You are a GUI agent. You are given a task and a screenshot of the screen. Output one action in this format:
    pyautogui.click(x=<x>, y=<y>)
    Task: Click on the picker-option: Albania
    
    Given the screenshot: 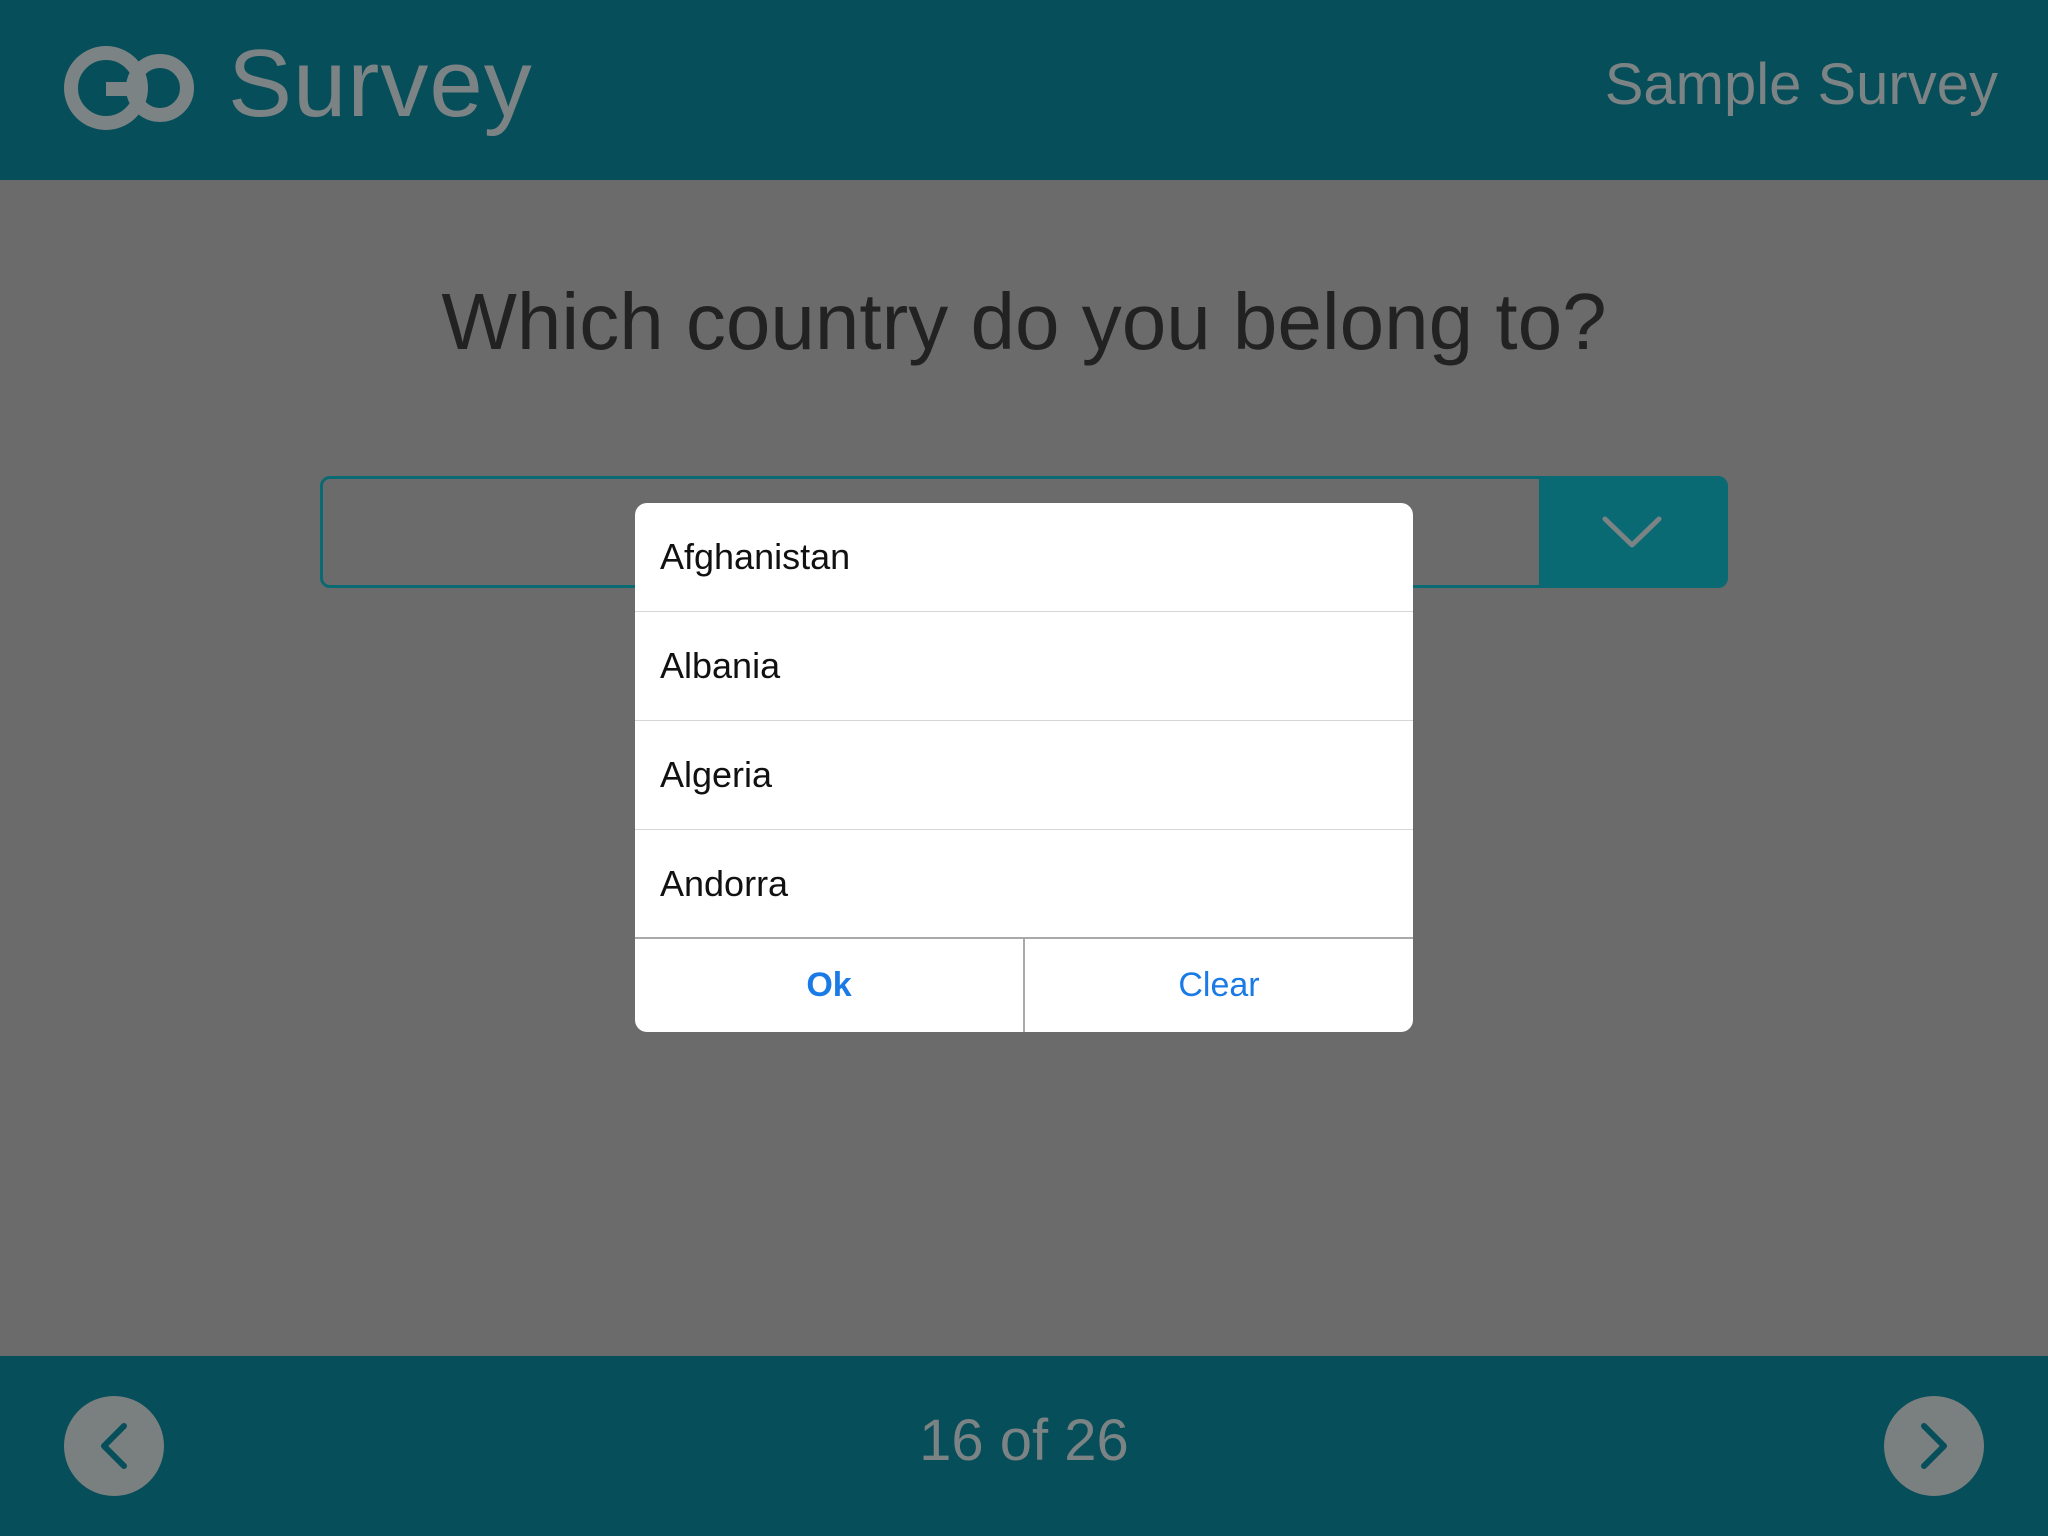 What is the action you would take?
    pyautogui.click(x=1024, y=666)
    